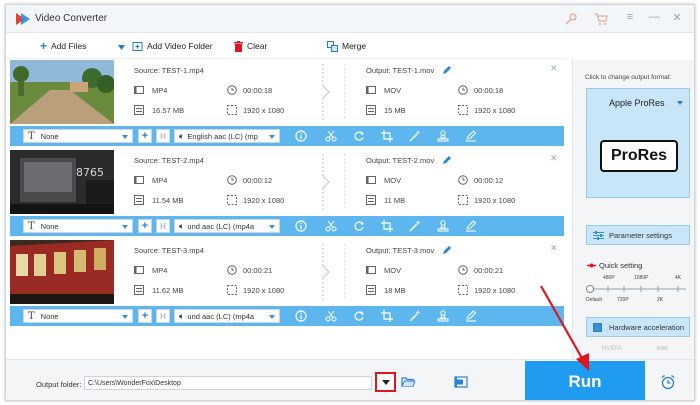 Image resolution: width=700 pixels, height=405 pixels. Describe the element at coordinates (139, 90) in the screenshot. I see `format-icon` at that location.